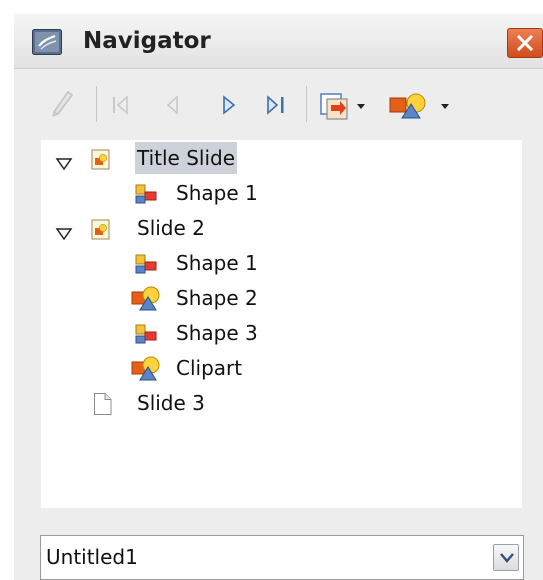 The height and width of the screenshot is (580, 543). What do you see at coordinates (278, 41) in the screenshot?
I see `title-bar: Navigator` at bounding box center [278, 41].